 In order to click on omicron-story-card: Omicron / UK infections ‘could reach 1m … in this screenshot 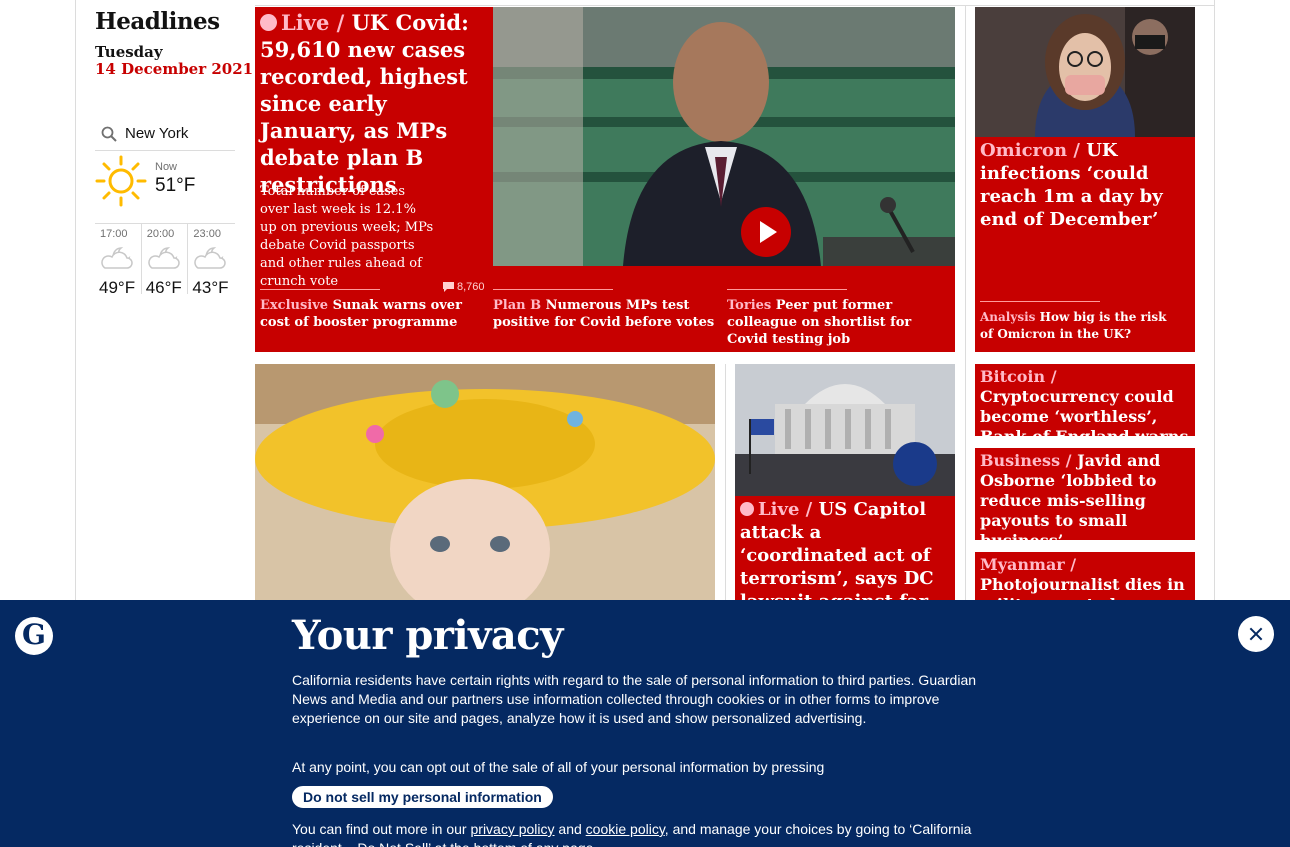, I will do `click(1085, 179)`.